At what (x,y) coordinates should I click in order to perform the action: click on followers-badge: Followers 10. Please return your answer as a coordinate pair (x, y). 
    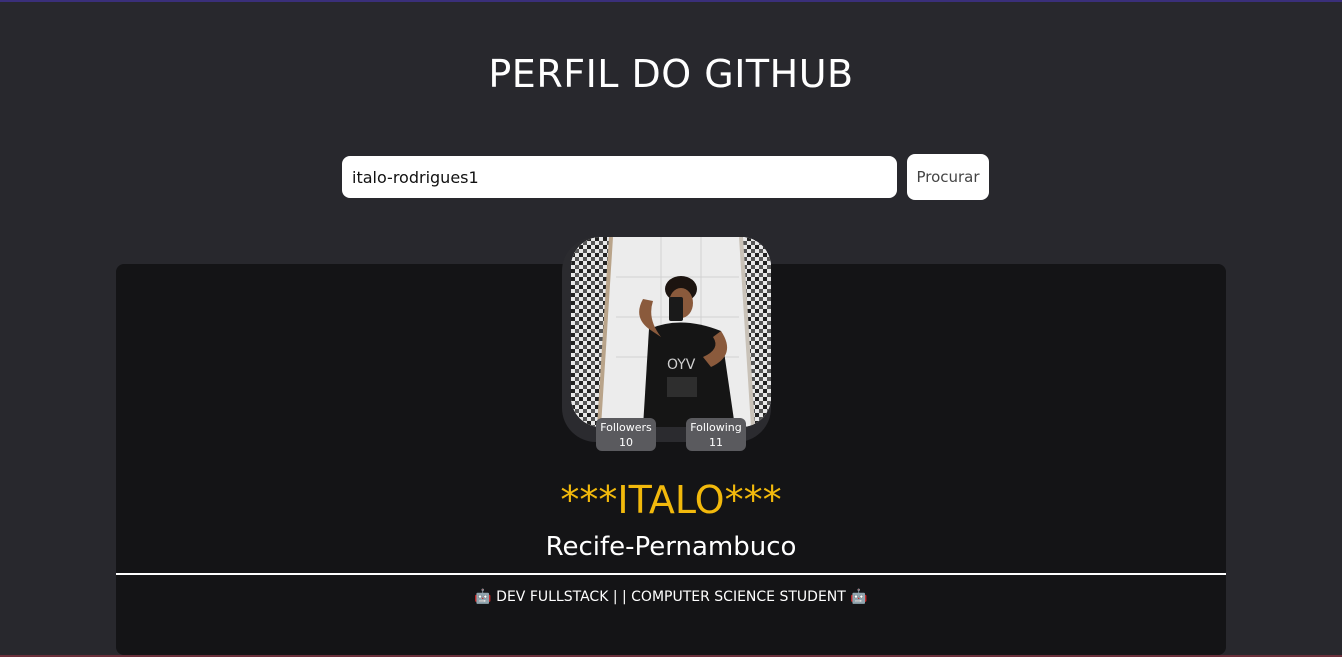
    Looking at the image, I should click on (626, 434).